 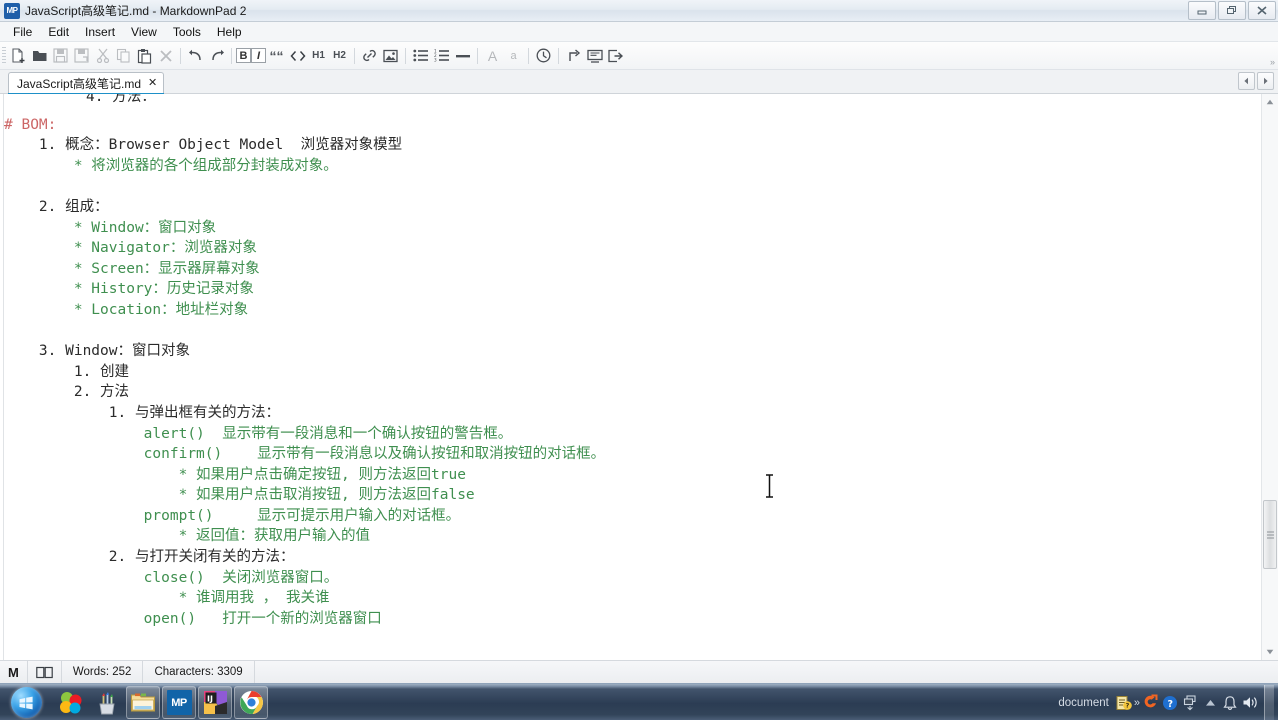 What do you see at coordinates (369, 56) in the screenshot?
I see `link-icon` at bounding box center [369, 56].